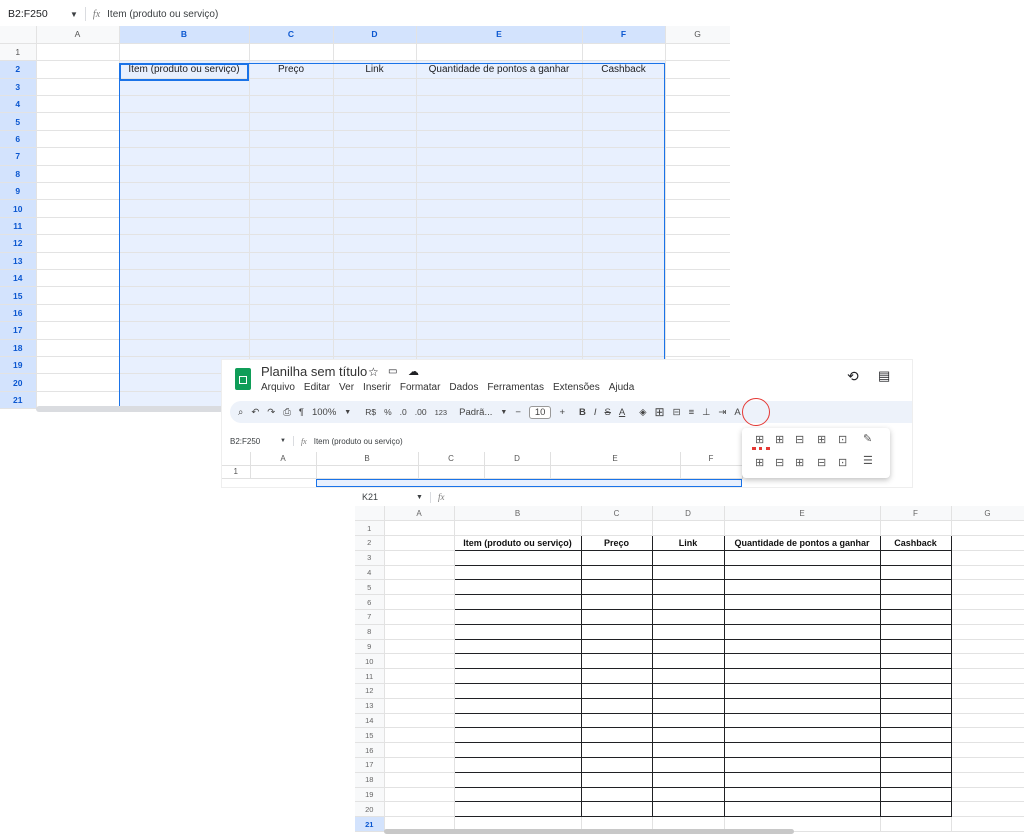  What do you see at coordinates (78, 35) in the screenshot?
I see `column-header-a: A` at bounding box center [78, 35].